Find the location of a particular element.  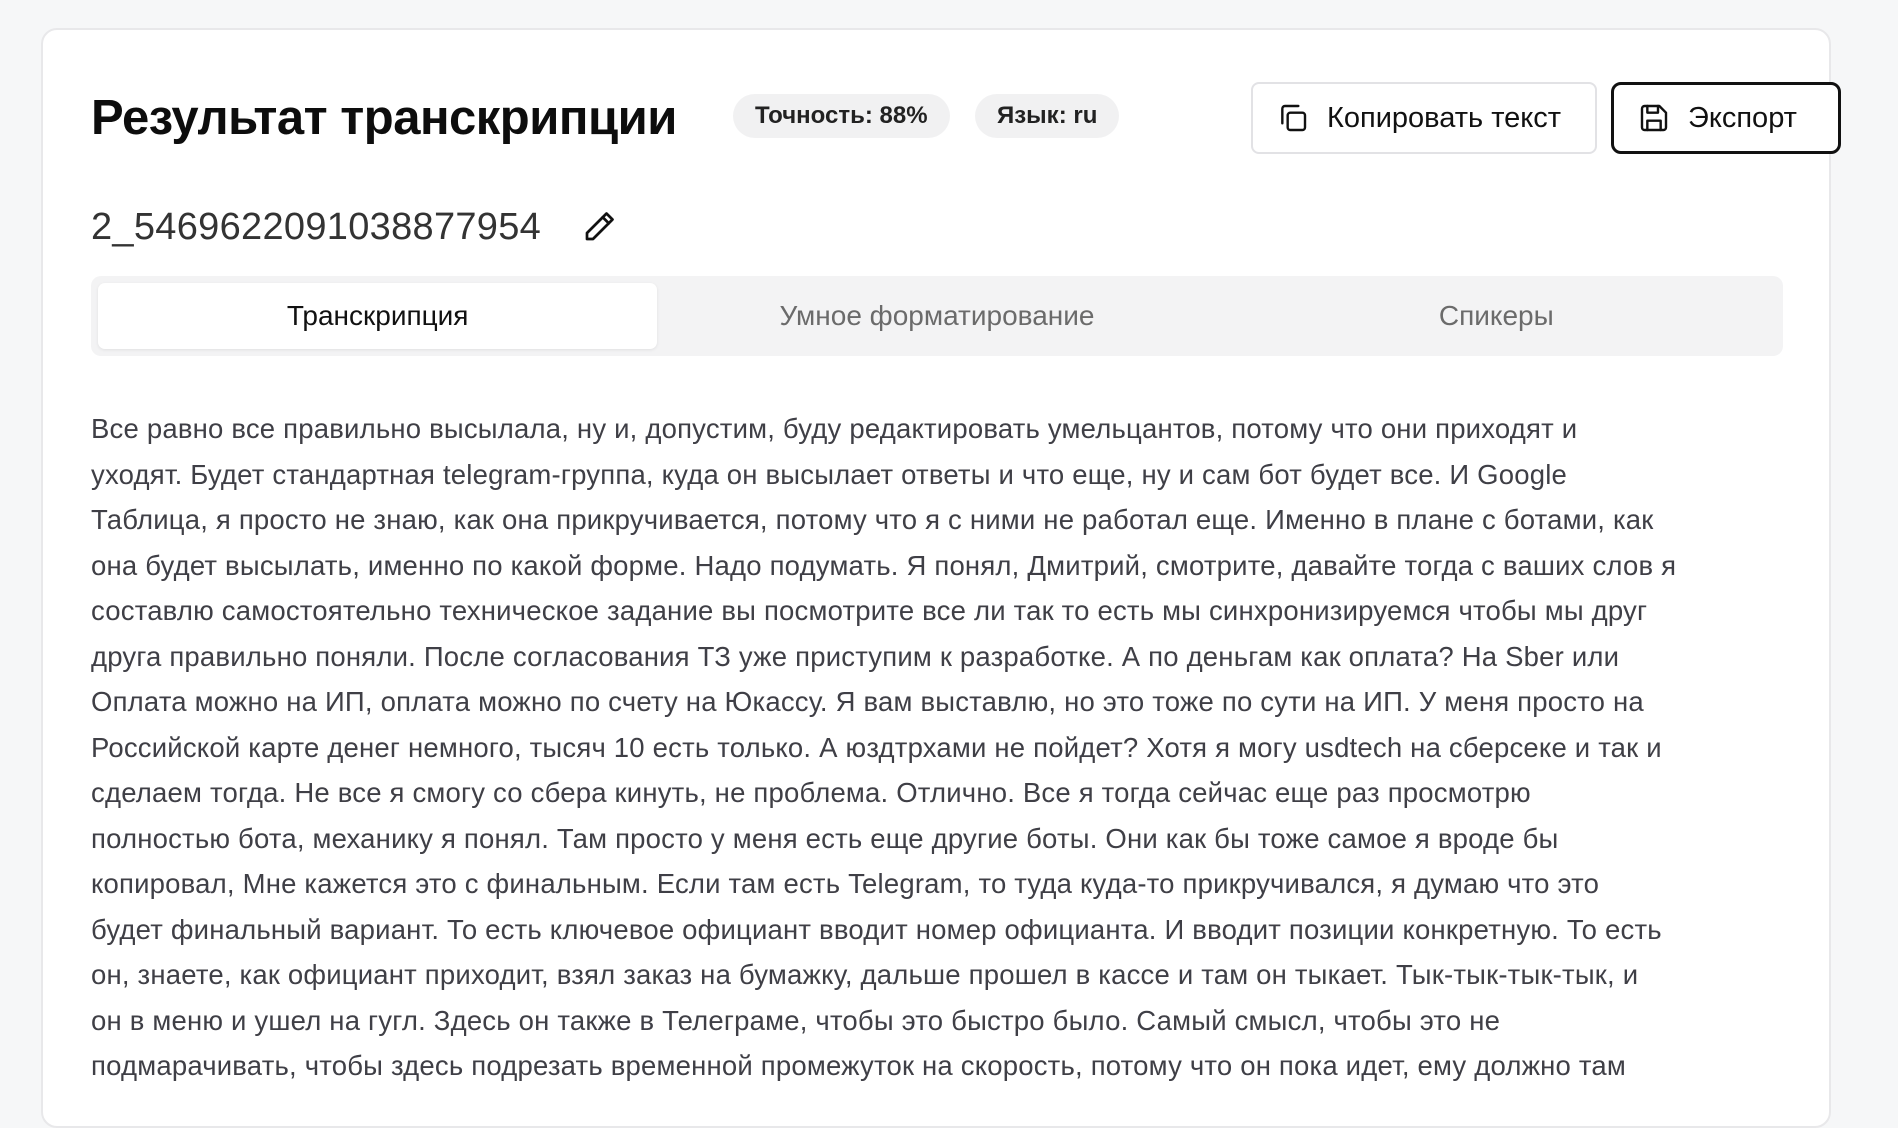

tab-speakers: Спикеры is located at coordinates (1496, 316).